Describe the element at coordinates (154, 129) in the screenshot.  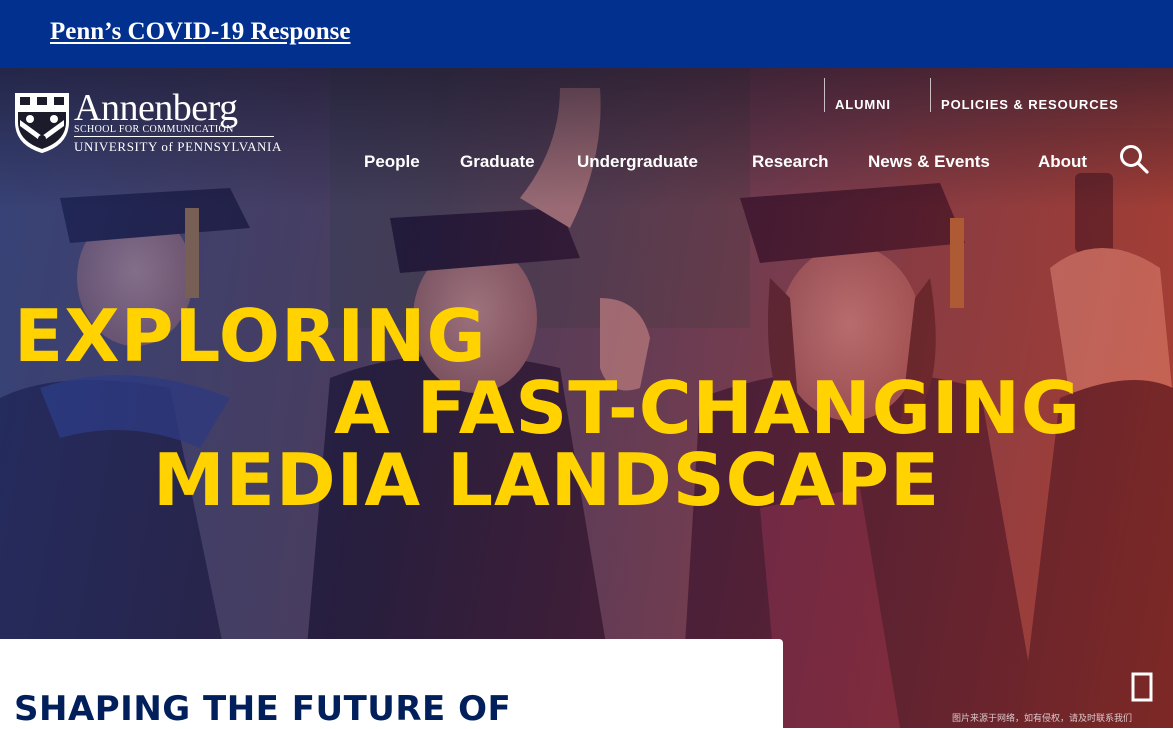
I see `logo-school-line: SCHOOL FOR COMMUNICATION` at that location.